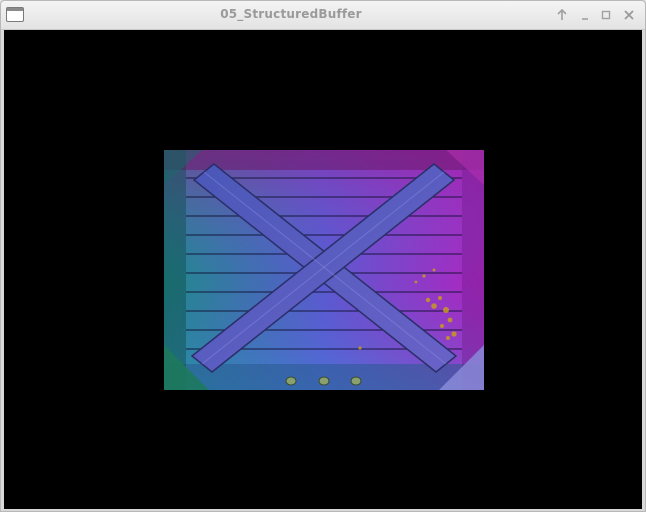 The height and width of the screenshot is (512, 646). I want to click on window-icon, so click(15, 14).